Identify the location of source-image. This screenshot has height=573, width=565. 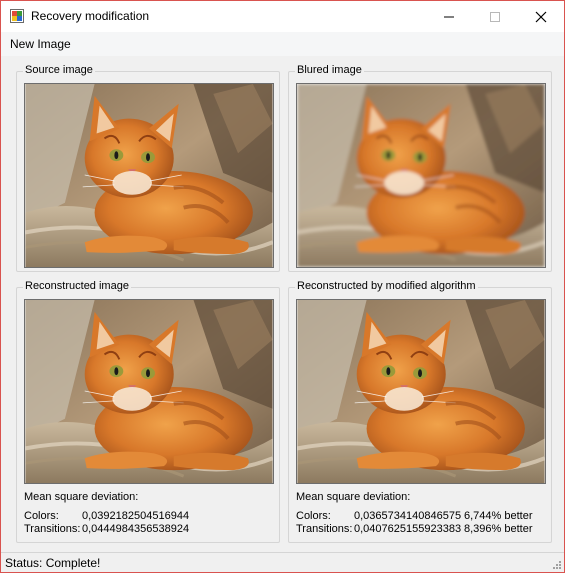
(149, 175).